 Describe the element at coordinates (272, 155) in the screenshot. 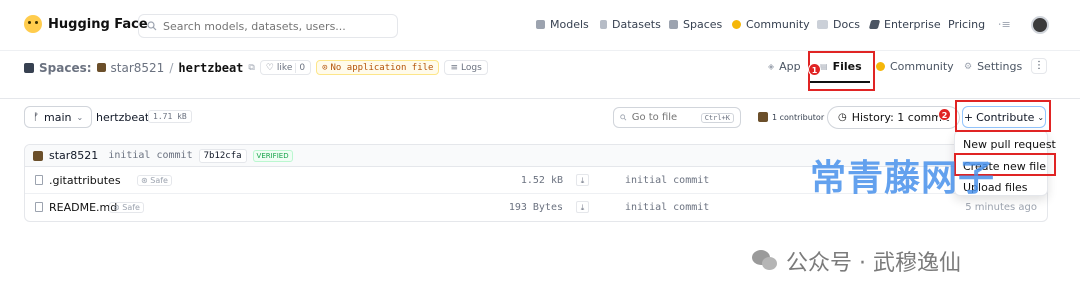

I see `verified-badge: VERIFIED` at that location.